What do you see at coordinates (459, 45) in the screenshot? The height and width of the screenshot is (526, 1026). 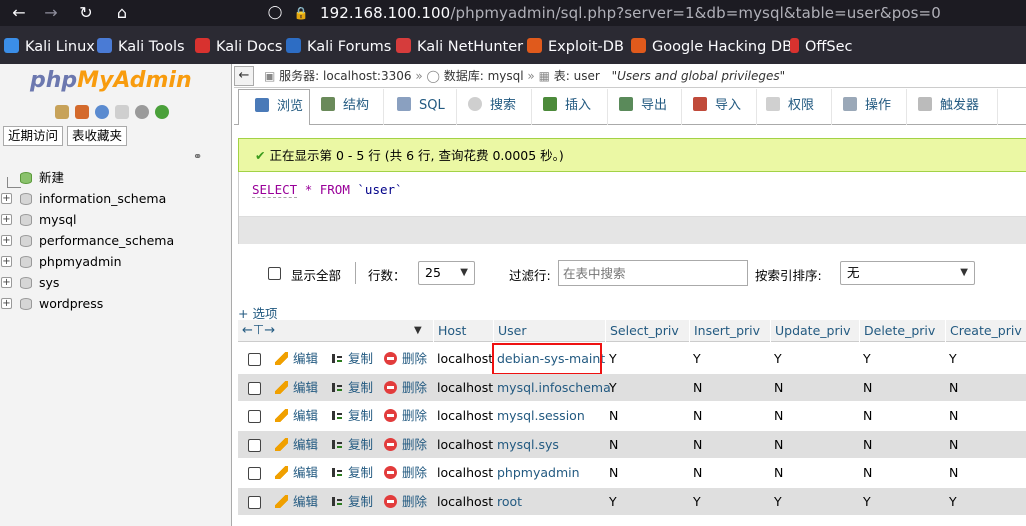 I see `bookmark-kali-nethunter: Kali NetHunter` at bounding box center [459, 45].